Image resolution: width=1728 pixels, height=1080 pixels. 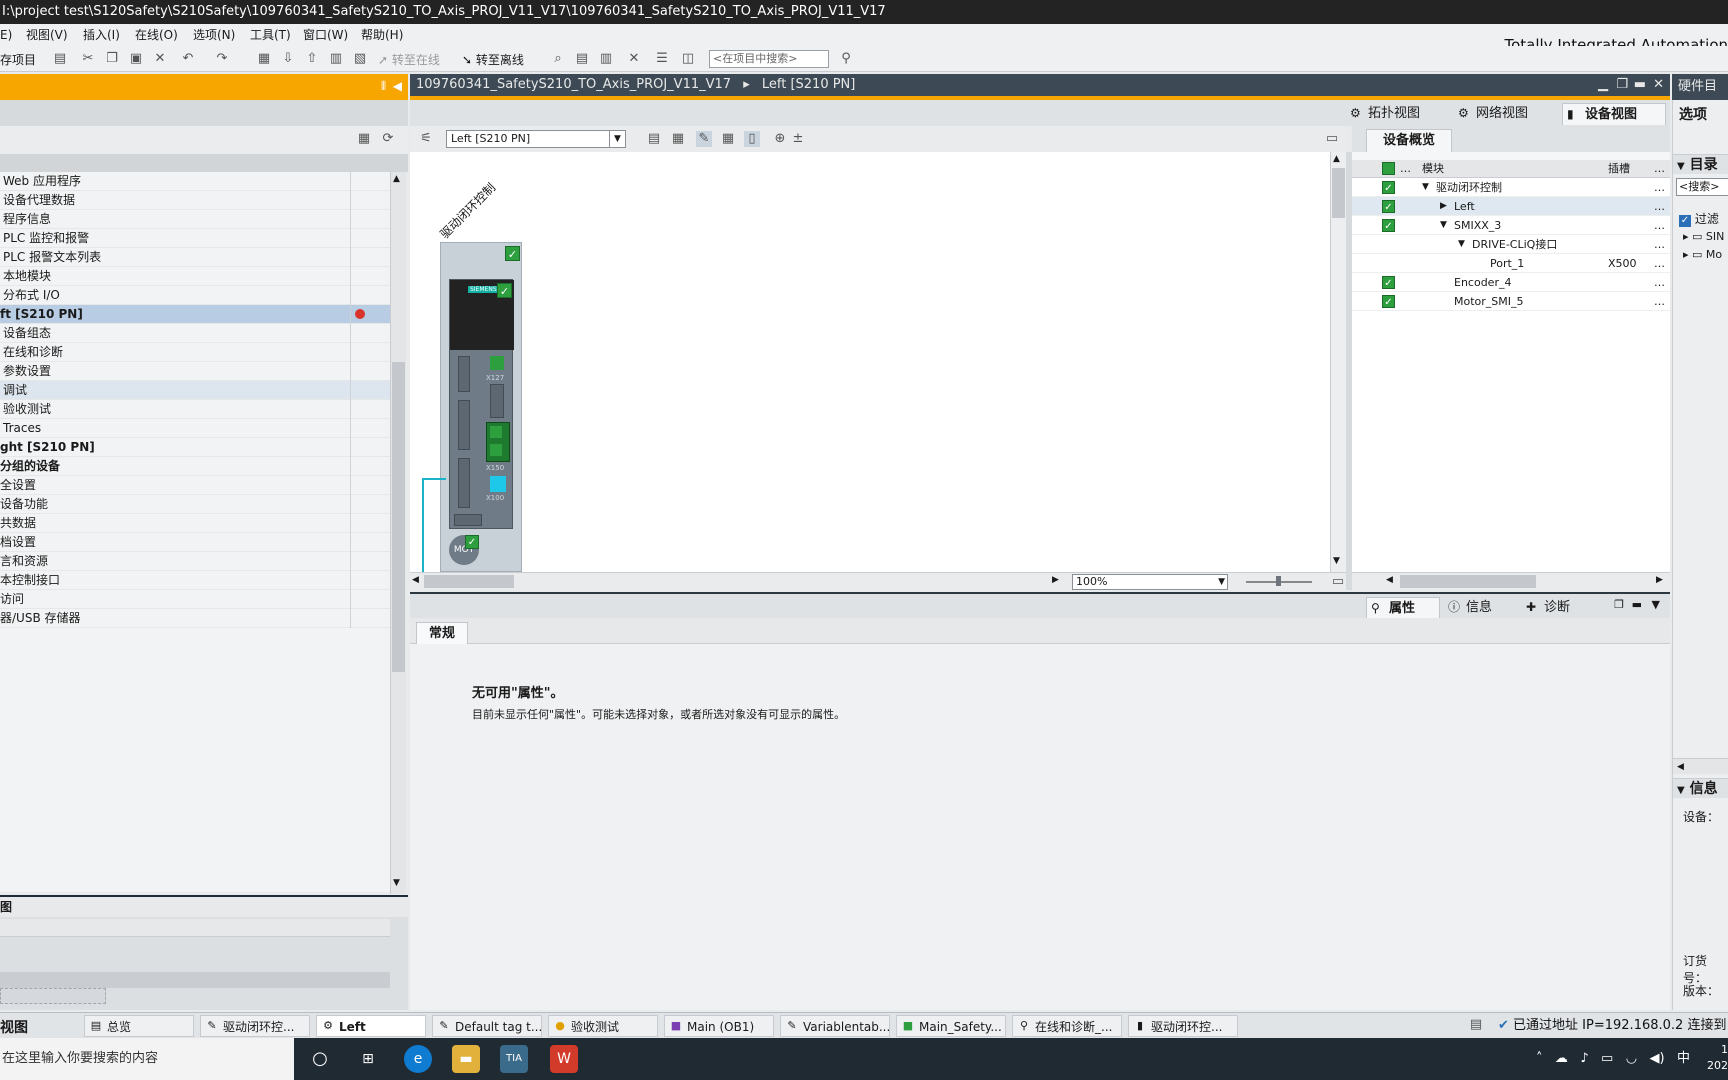 I want to click on project-search-input: <在项目中搜索>, so click(x=769, y=59).